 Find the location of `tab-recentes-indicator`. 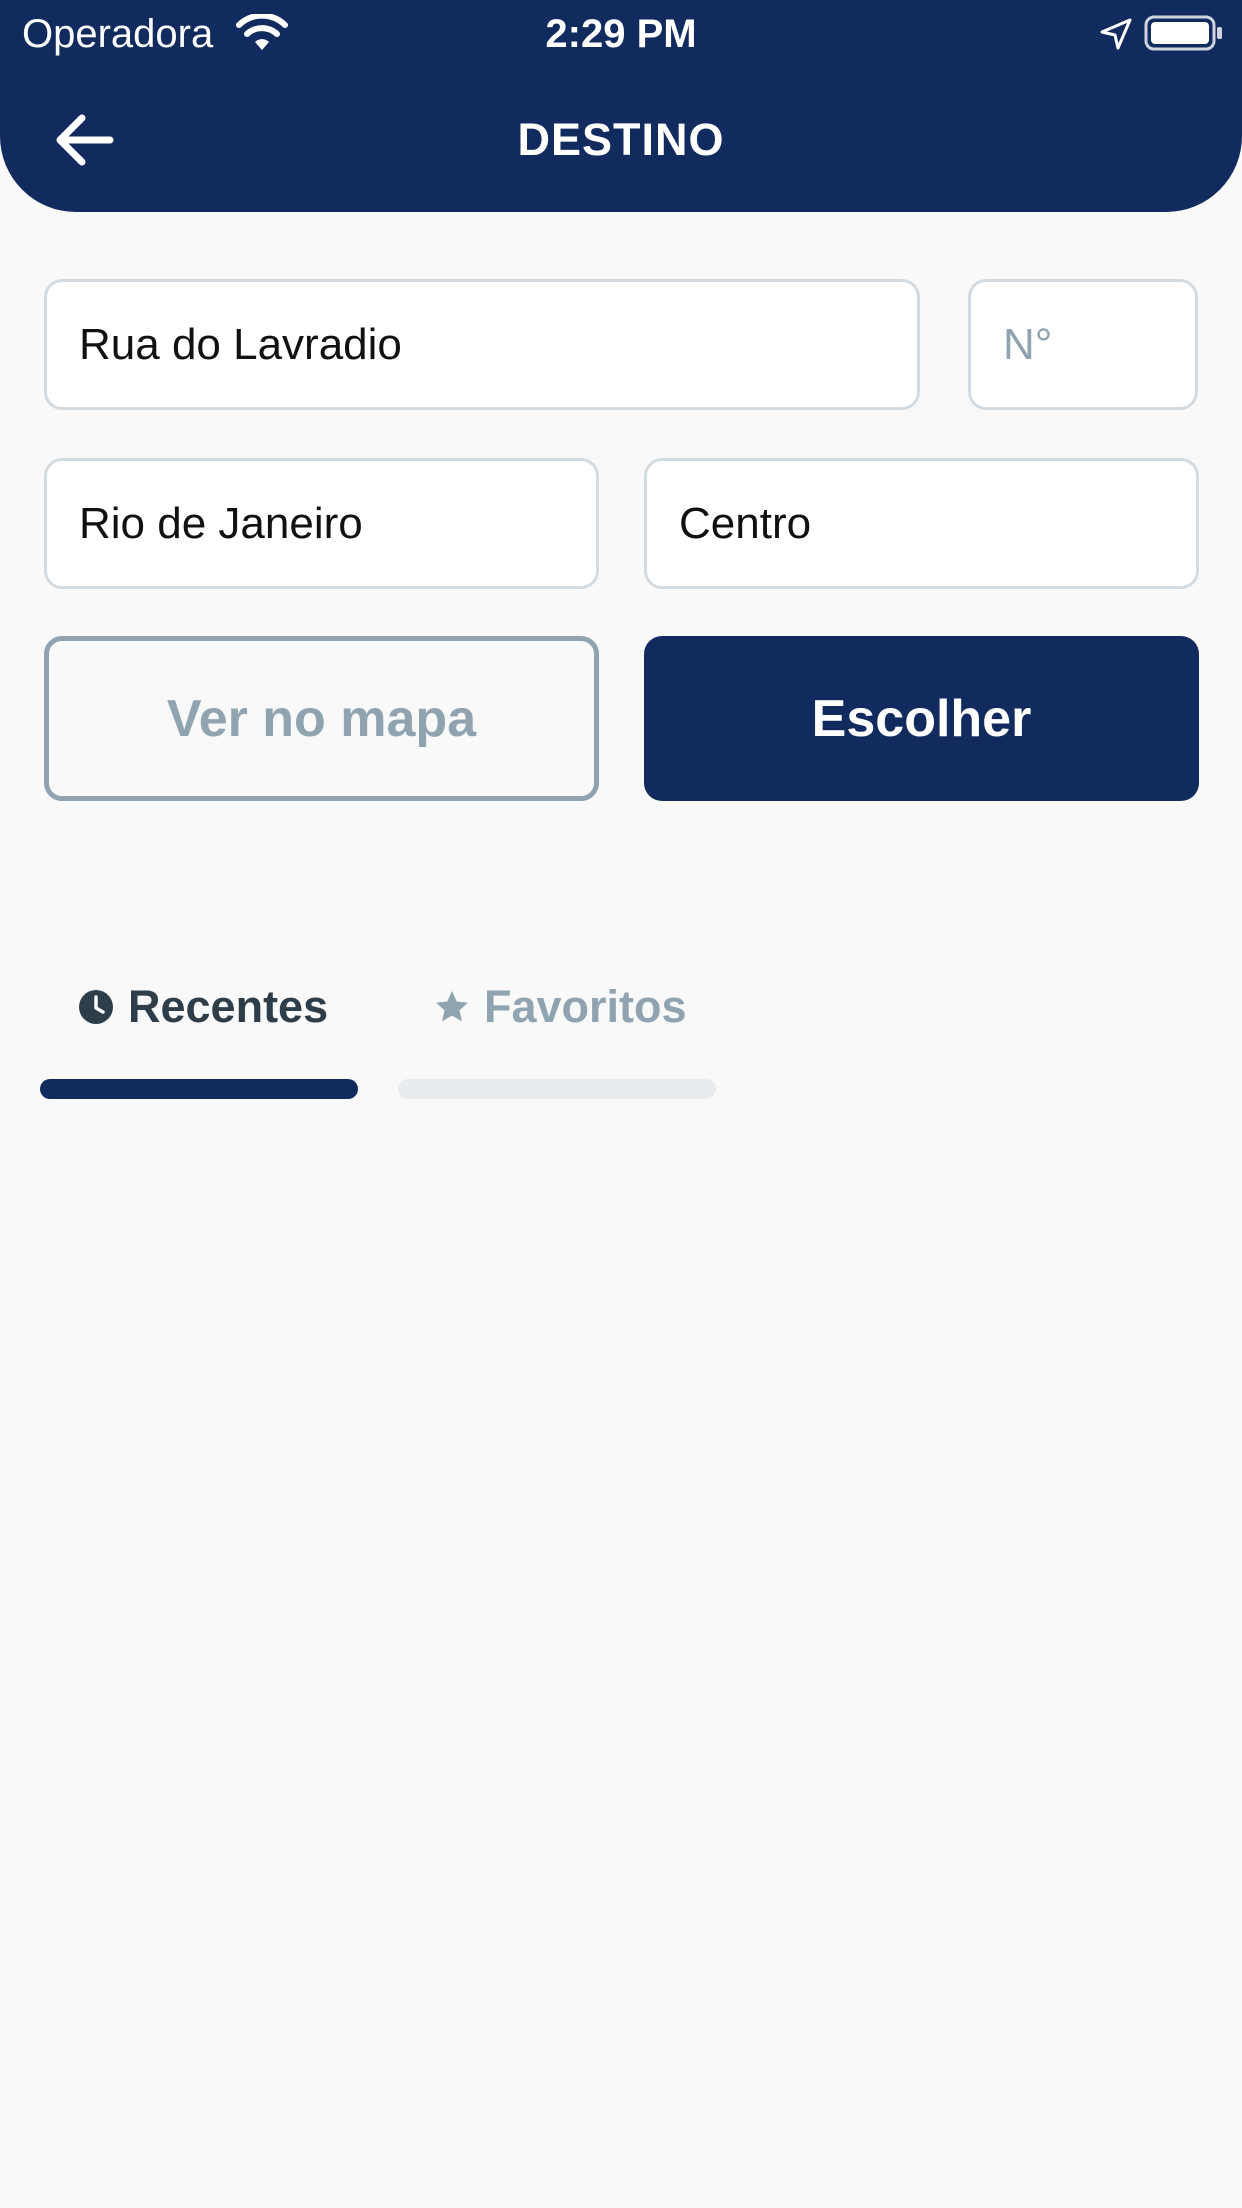

tab-recentes-indicator is located at coordinates (199, 1089).